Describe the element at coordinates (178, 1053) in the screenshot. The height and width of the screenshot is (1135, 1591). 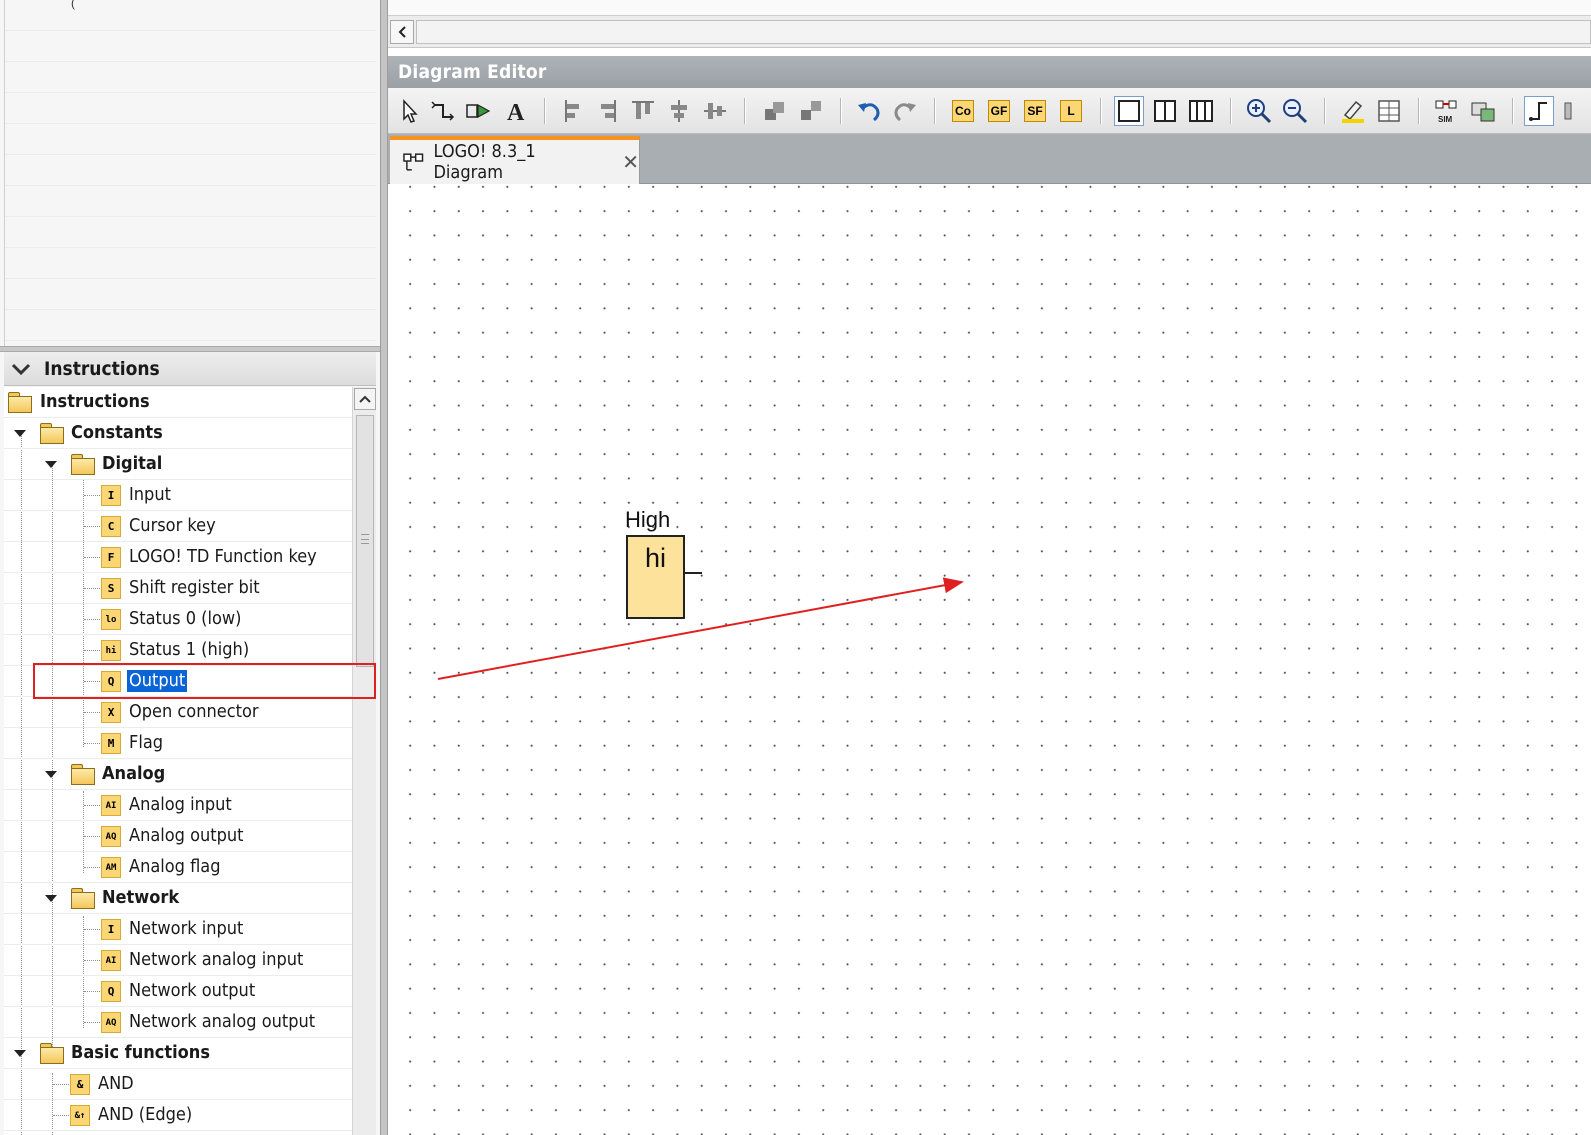
I see `tree-item-basic-functions: Basic functions` at that location.